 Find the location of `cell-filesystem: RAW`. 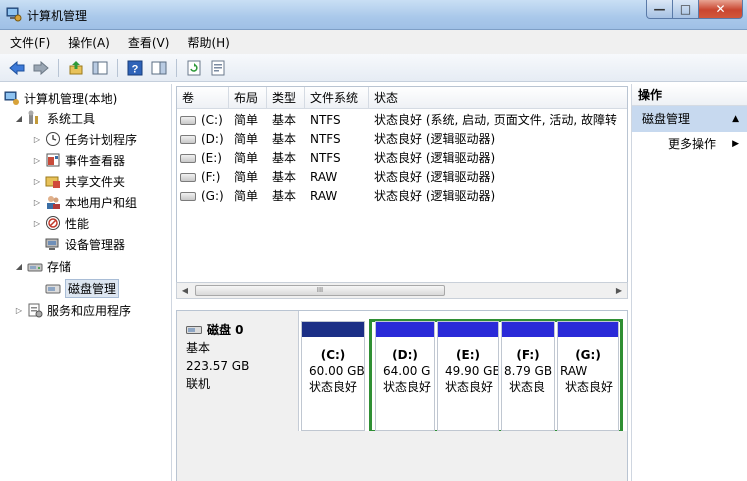

cell-filesystem: RAW is located at coordinates (324, 196).